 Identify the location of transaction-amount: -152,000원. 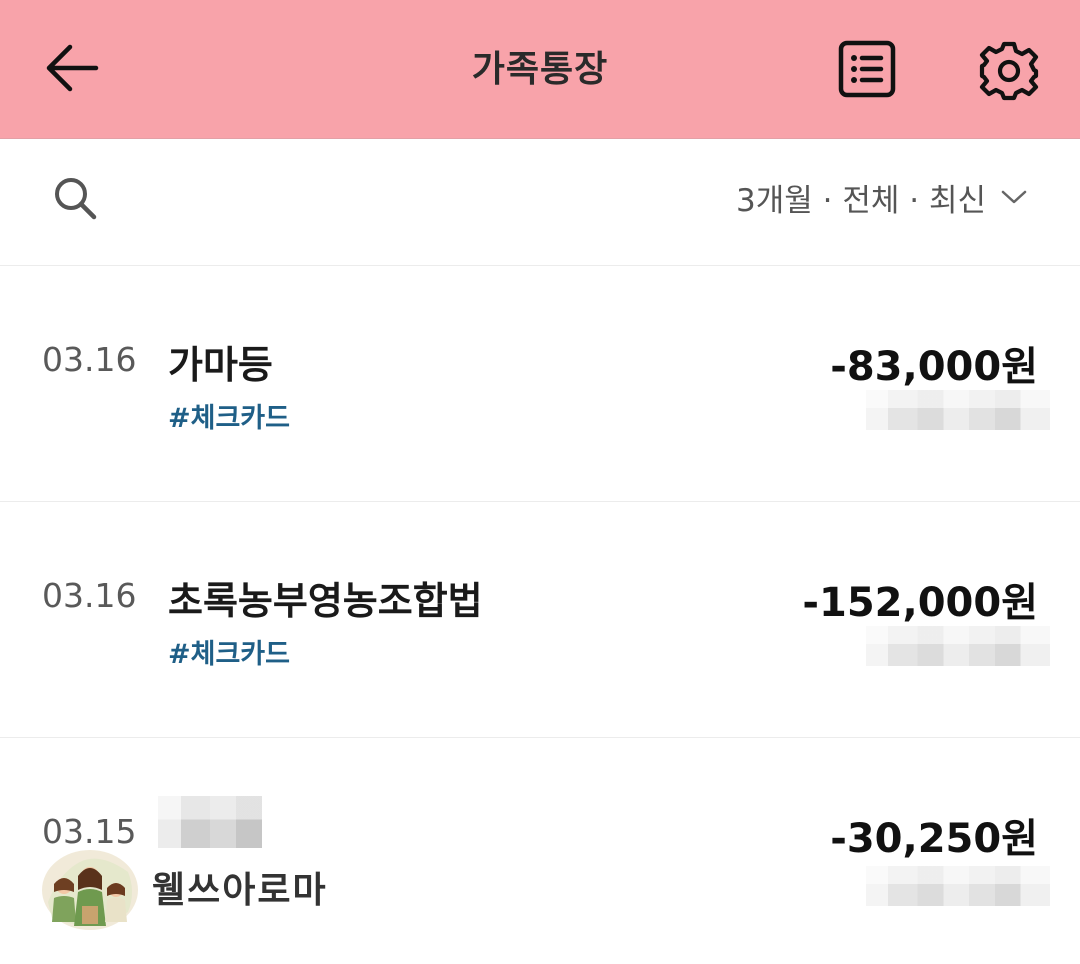
(920, 603).